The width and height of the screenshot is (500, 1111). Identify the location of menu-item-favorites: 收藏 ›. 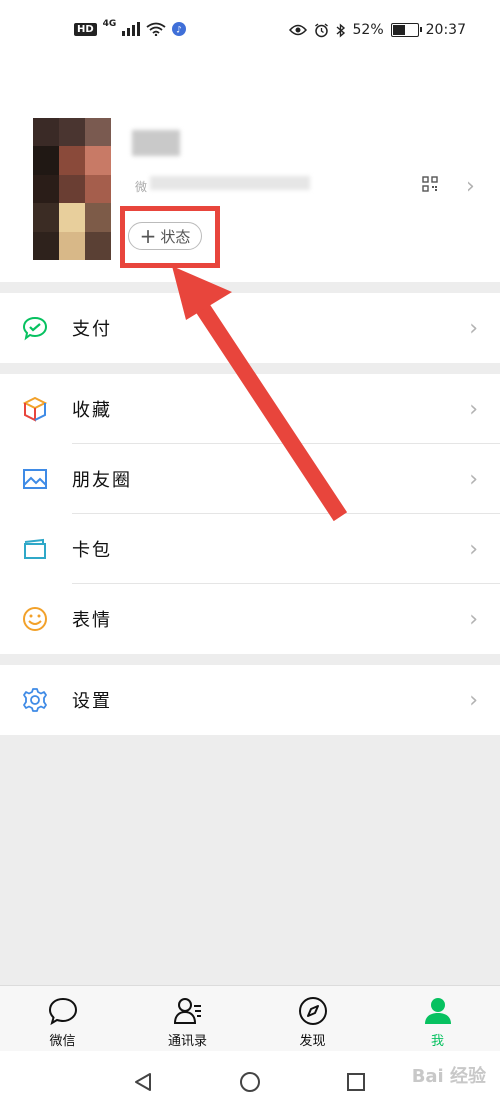
(250, 409).